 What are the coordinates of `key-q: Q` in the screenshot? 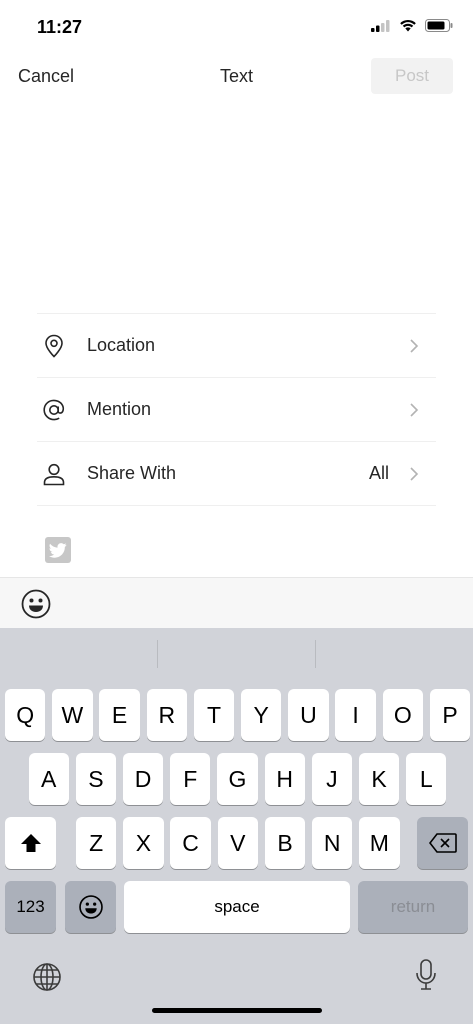 It's located at (25, 715).